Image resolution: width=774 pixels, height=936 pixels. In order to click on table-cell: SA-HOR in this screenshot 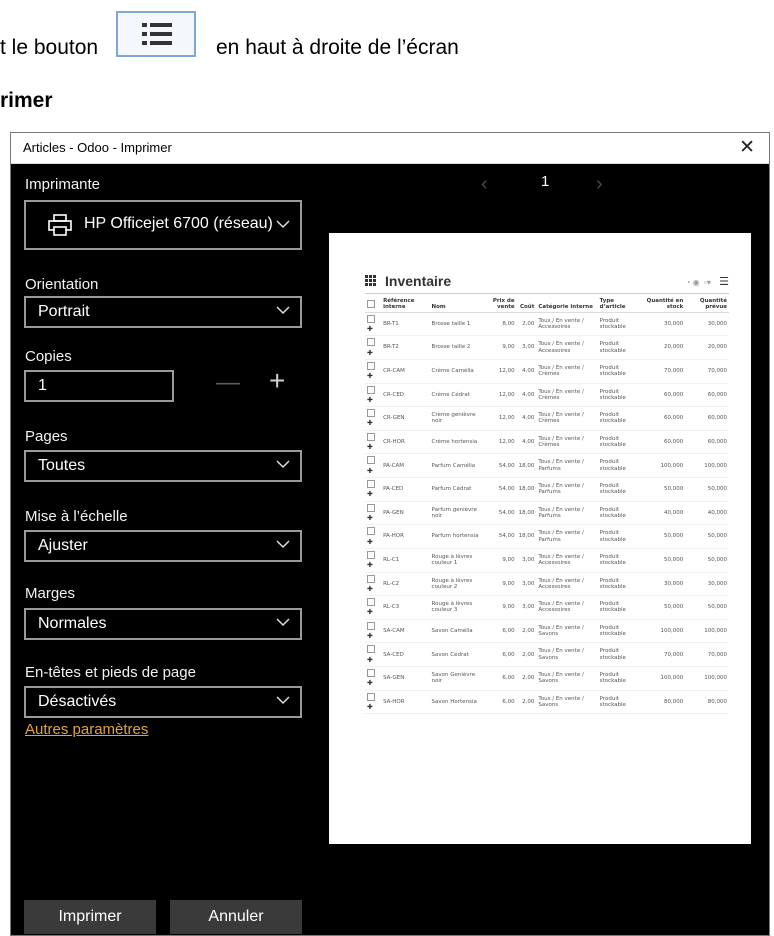, I will do `click(405, 702)`.